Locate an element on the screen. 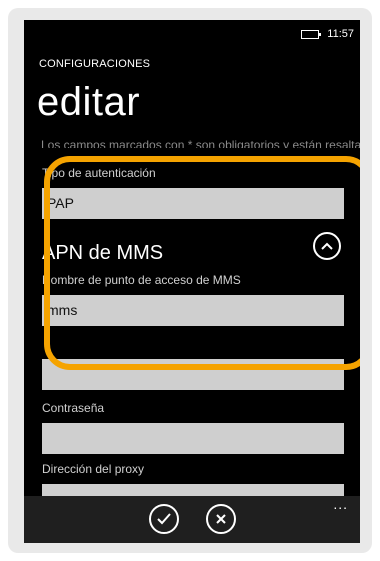  collapse-button is located at coordinates (327, 246).